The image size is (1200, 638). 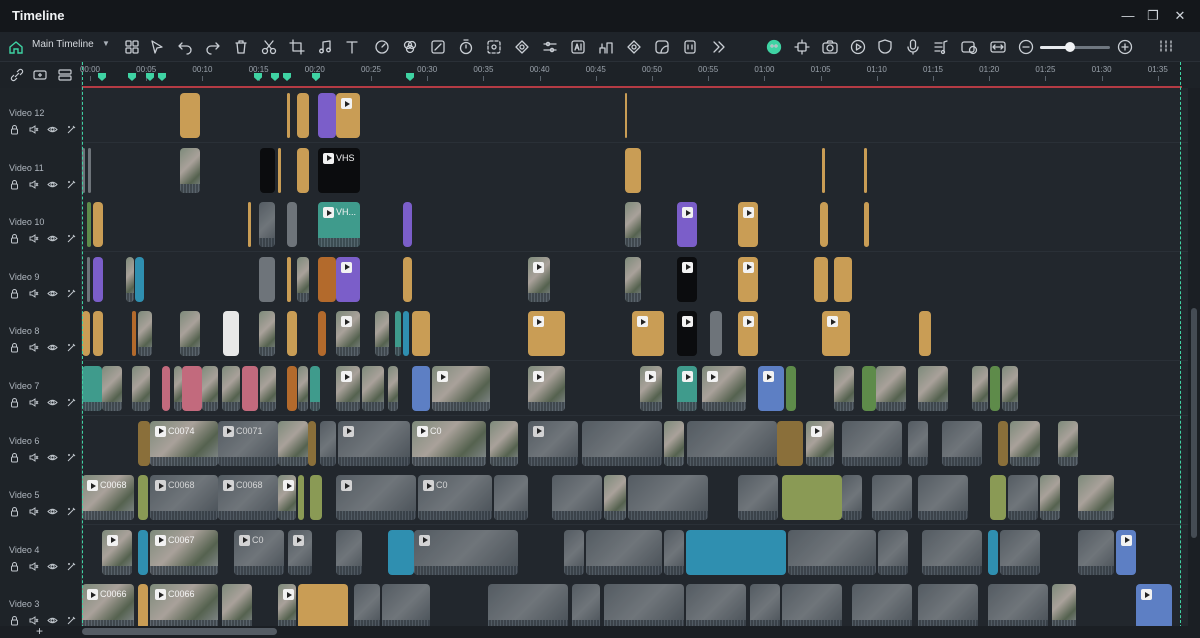 What do you see at coordinates (241, 47) in the screenshot?
I see `delete-icon` at bounding box center [241, 47].